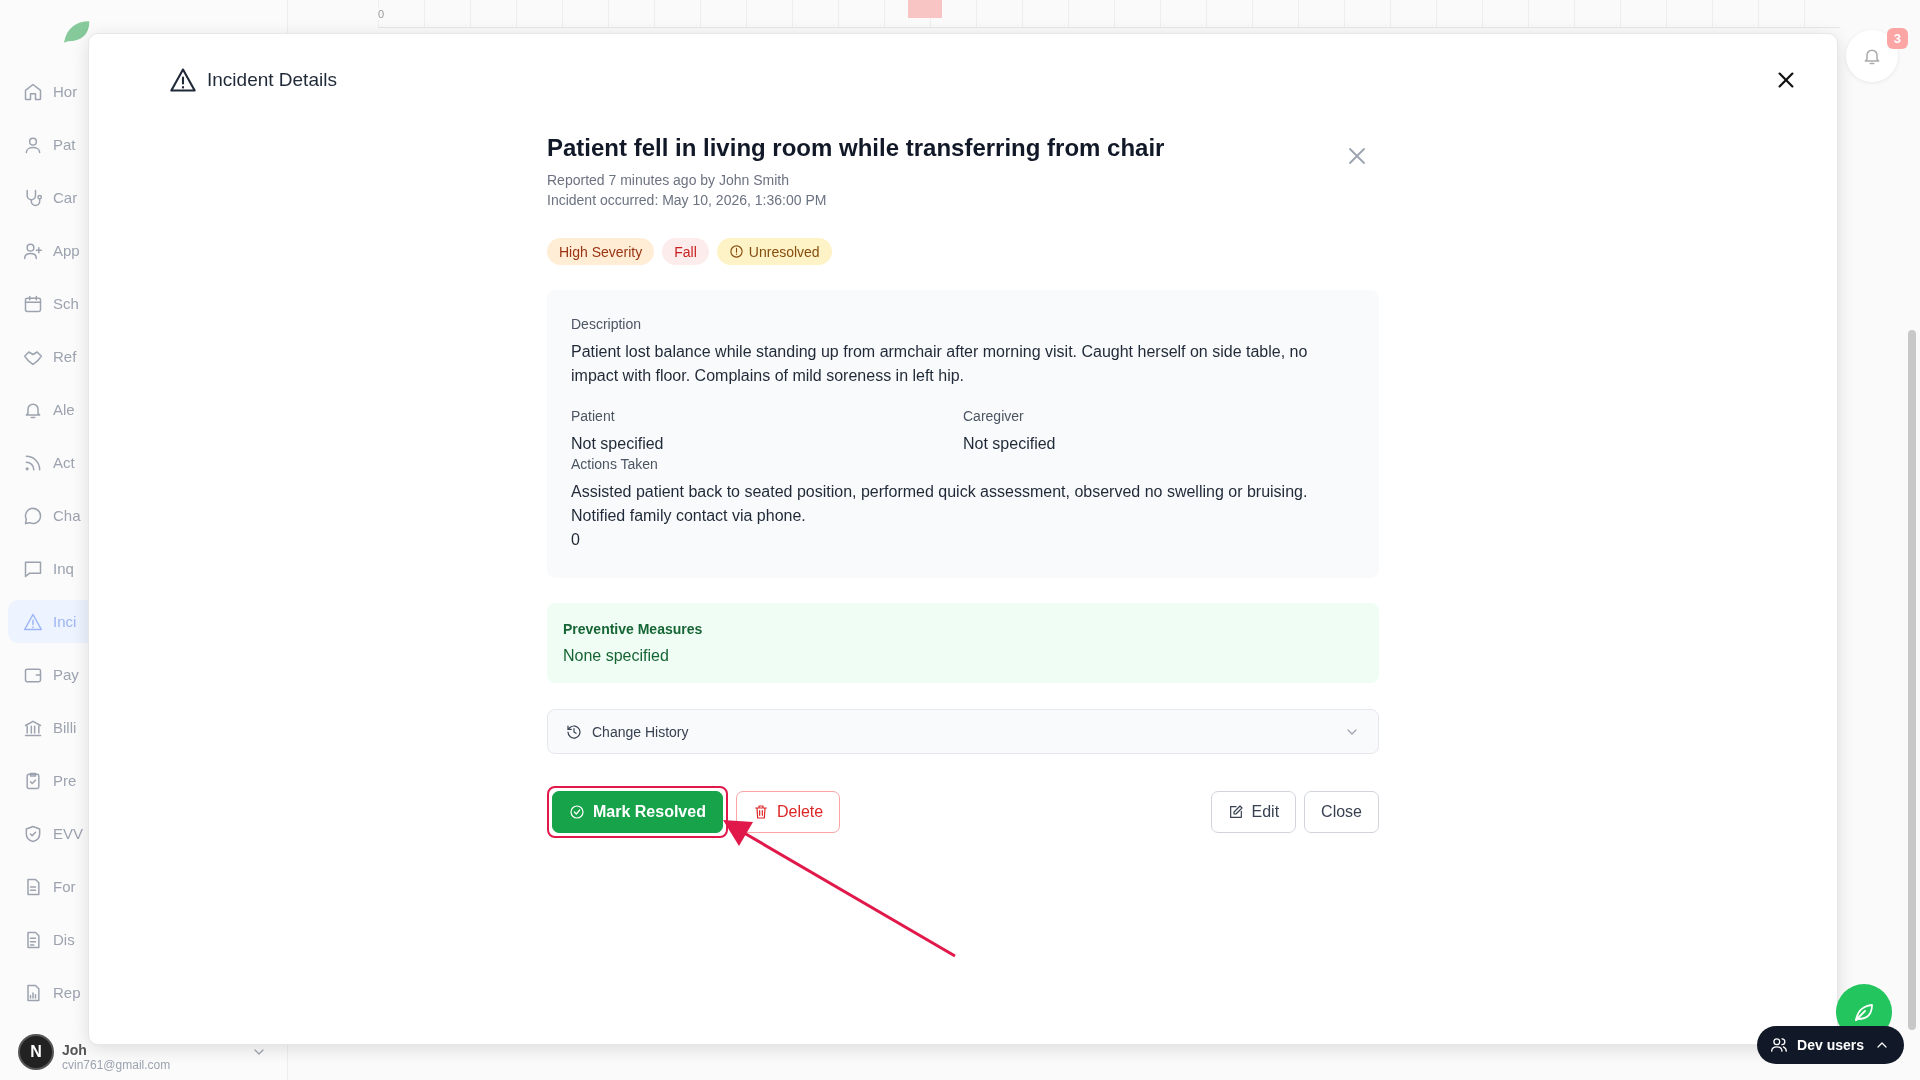 This screenshot has height=1080, width=1920. What do you see at coordinates (687, 200) in the screenshot?
I see `occurred-text: Incident occurred: May 10, 2026, 1:36:00 PM` at bounding box center [687, 200].